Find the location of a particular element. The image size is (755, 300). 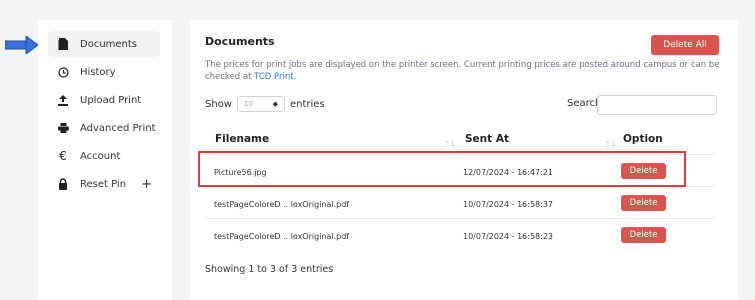

page-title: Documents is located at coordinates (240, 41).